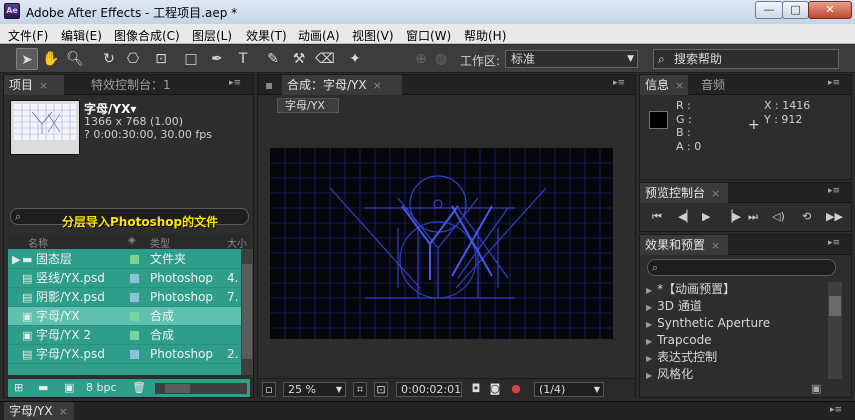 The height and width of the screenshot is (420, 855). What do you see at coordinates (681, 357) in the screenshot?
I see `fx-category: ▶ 表达式控制` at bounding box center [681, 357].